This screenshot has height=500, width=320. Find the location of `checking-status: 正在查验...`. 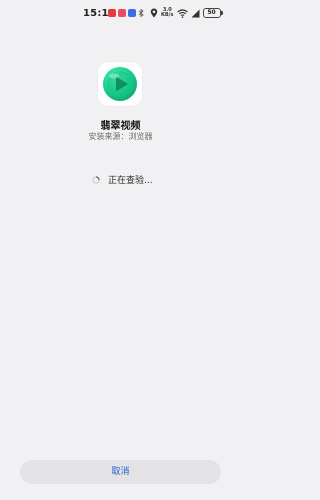

checking-status: 正在查验... is located at coordinates (122, 179).